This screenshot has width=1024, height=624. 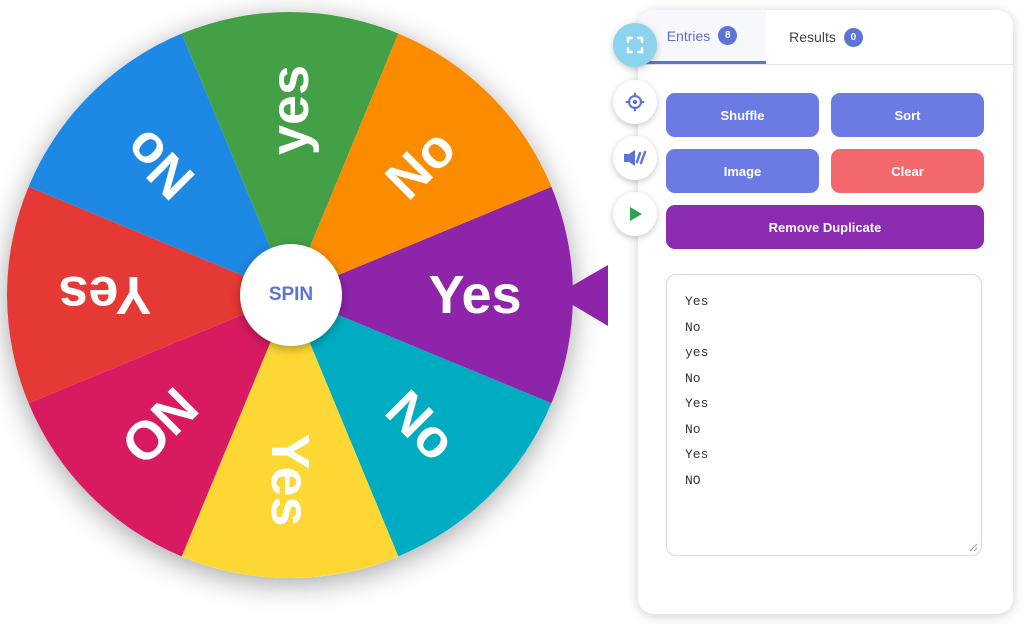 I want to click on resize-handle-icon, so click(x=973, y=547).